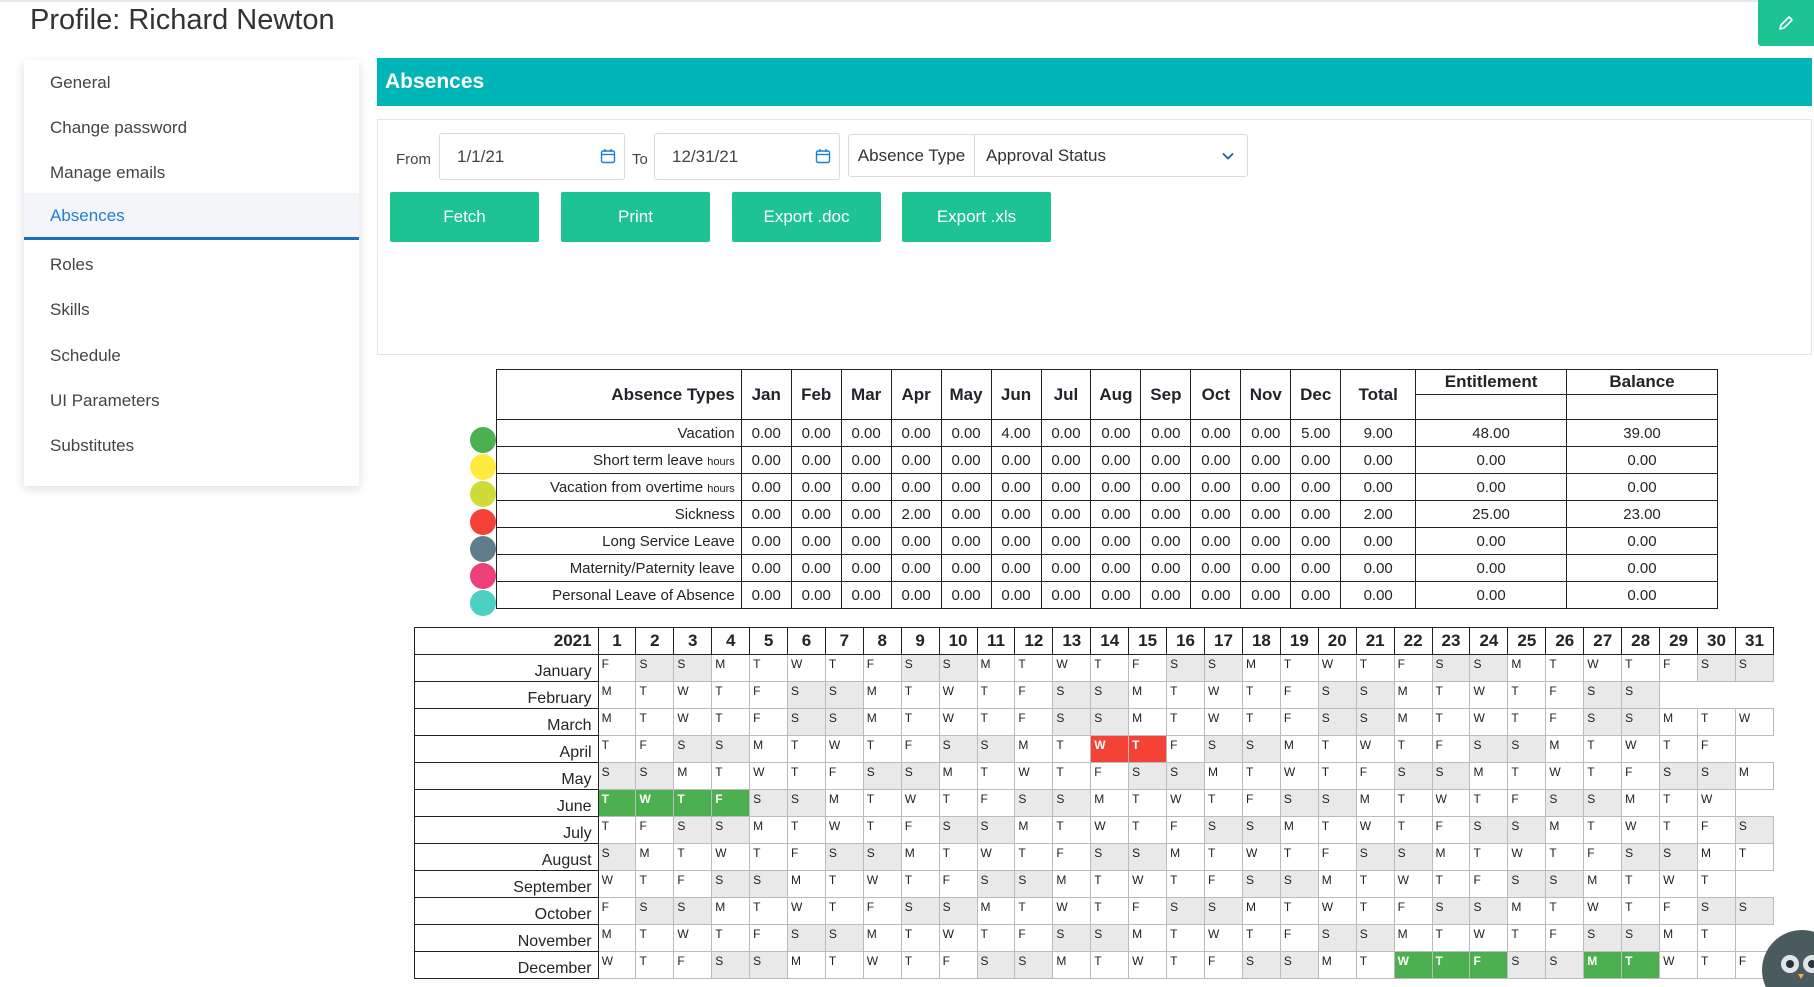  What do you see at coordinates (532, 156) in the screenshot?
I see `from-date-input: 1/1/21` at bounding box center [532, 156].